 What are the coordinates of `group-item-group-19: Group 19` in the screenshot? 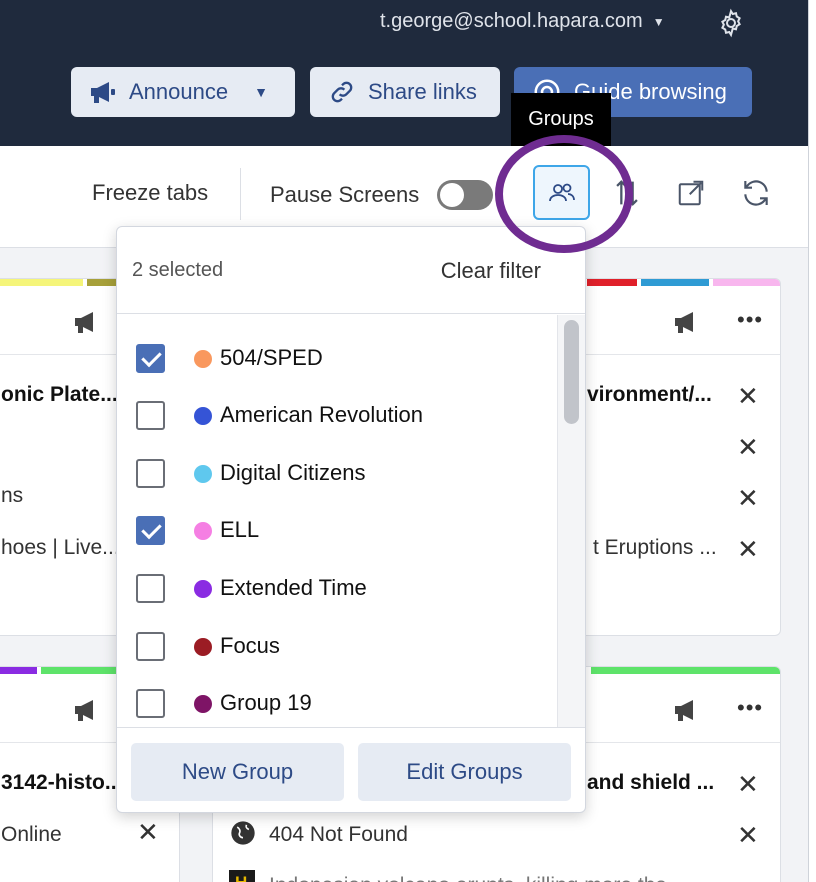 It's located at (337, 700).